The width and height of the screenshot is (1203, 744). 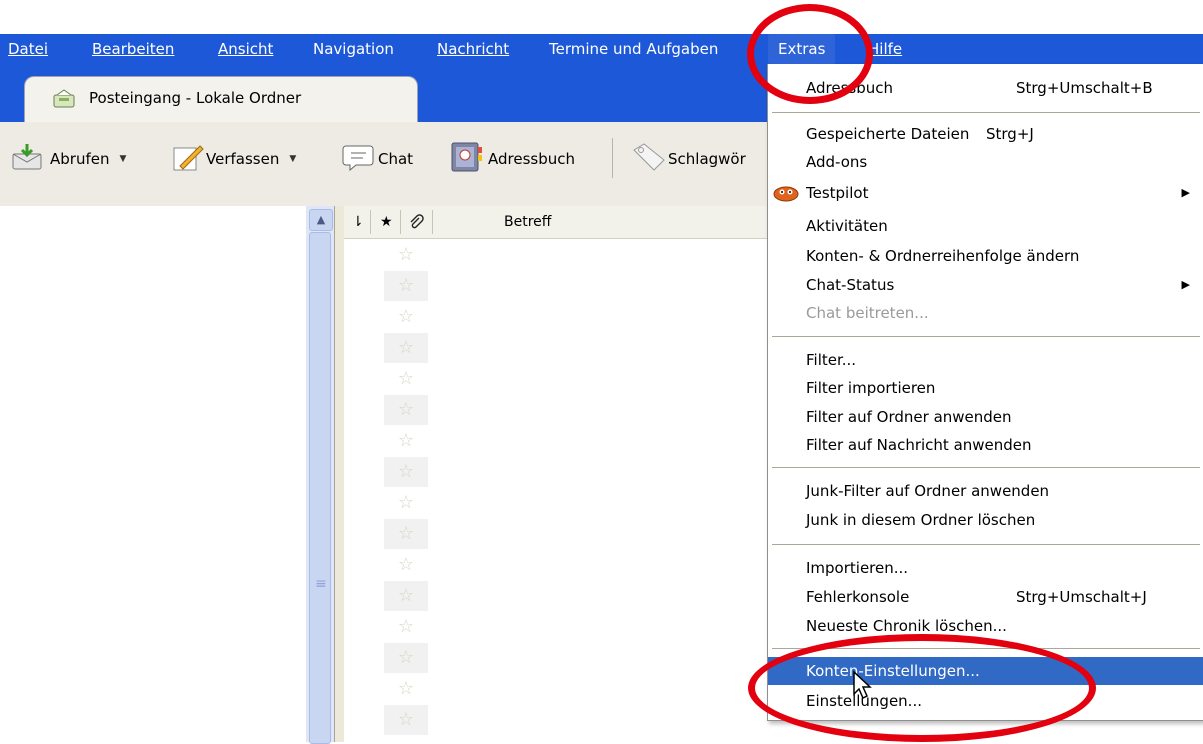 I want to click on menu-item-label: Gespeicherte Dateien, so click(x=888, y=134).